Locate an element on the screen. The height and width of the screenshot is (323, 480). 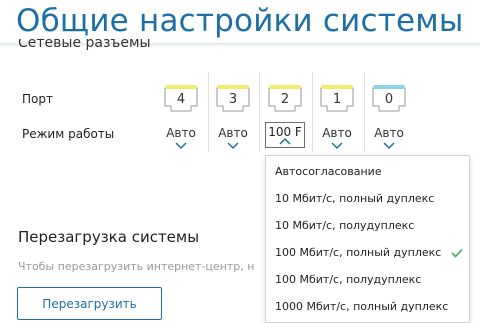
port-0-icon: 0 is located at coordinates (389, 98).